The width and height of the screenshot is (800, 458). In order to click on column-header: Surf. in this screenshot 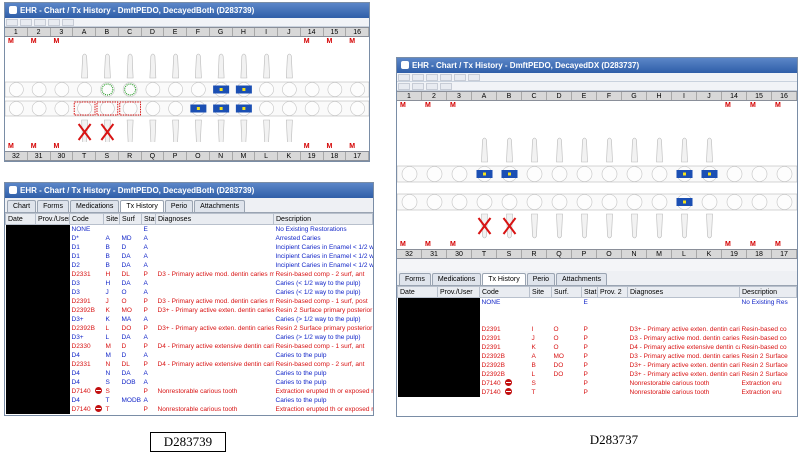, I will do `click(566, 292)`.